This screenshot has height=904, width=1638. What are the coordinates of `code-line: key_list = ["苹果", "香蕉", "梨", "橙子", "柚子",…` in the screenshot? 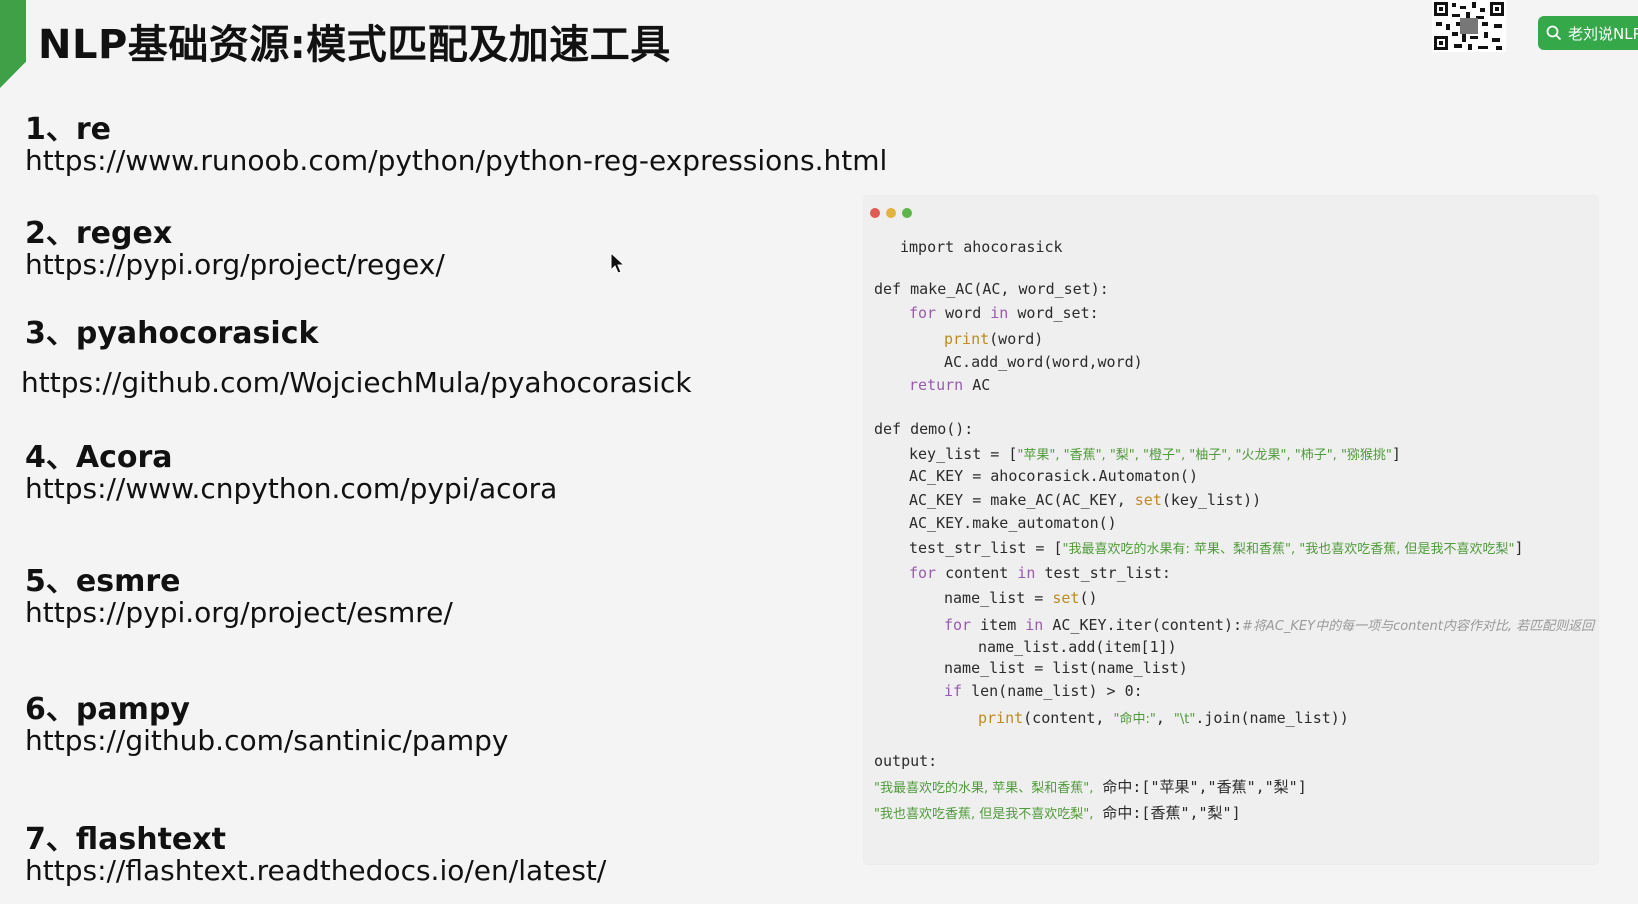 It's located at (1155, 454).